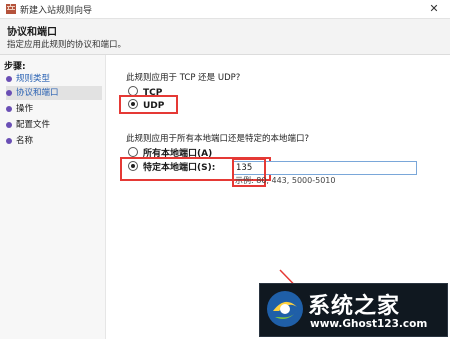  I want to click on watermark-url: www.Ghost123.com, so click(369, 324).